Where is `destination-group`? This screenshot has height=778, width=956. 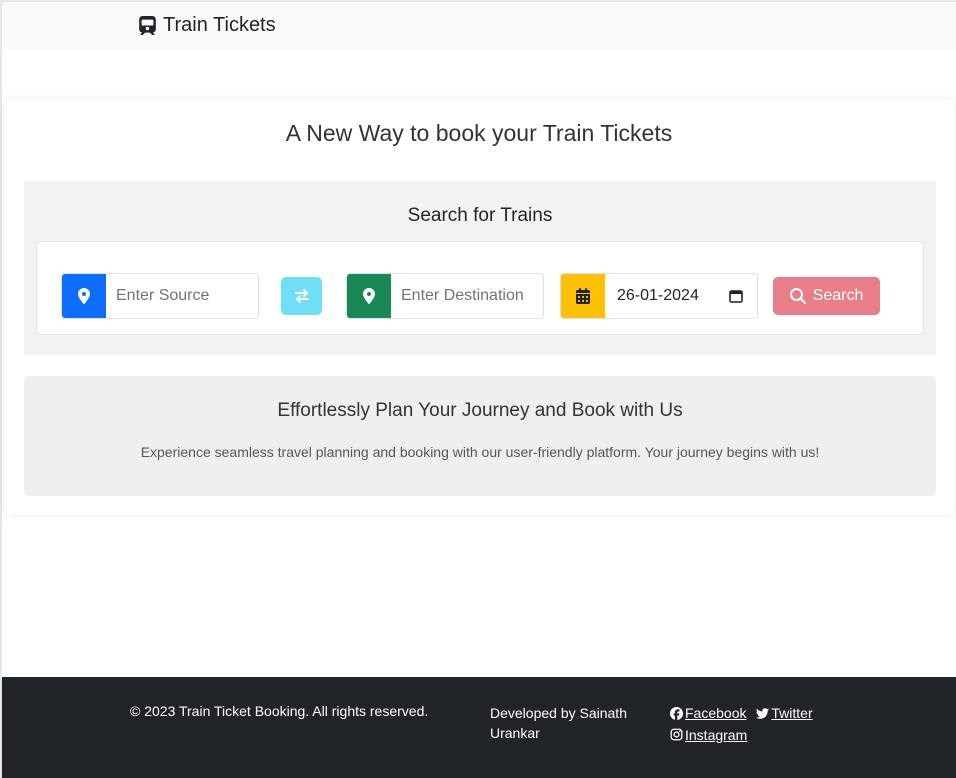
destination-group is located at coordinates (445, 296).